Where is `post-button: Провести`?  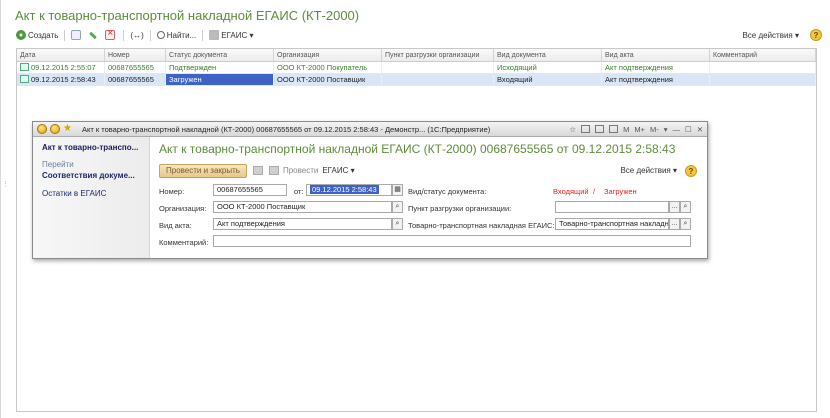
post-button: Провести is located at coordinates (300, 170).